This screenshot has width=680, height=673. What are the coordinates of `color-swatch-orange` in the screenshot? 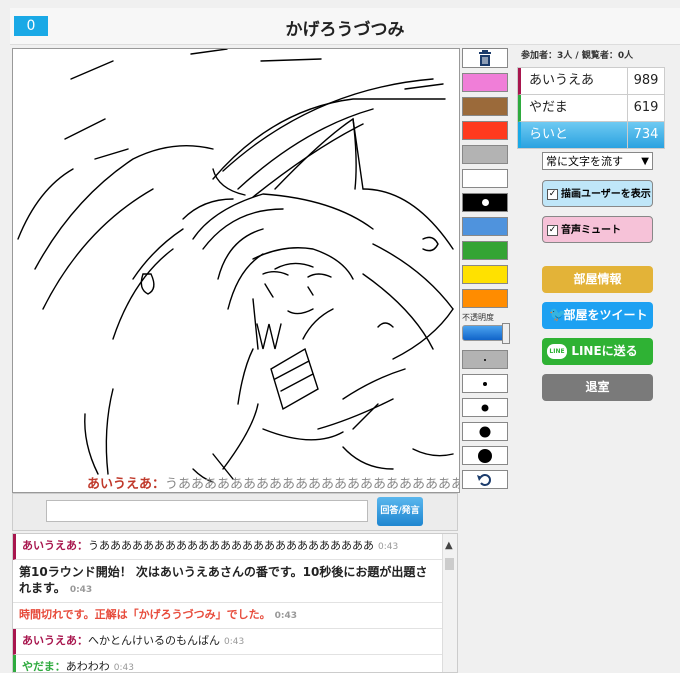 It's located at (485, 298).